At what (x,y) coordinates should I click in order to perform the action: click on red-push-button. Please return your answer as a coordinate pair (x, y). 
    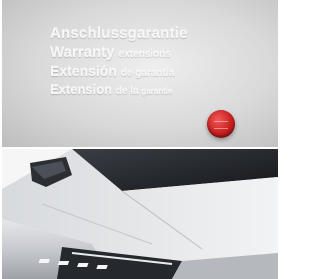
    Looking at the image, I should click on (221, 124).